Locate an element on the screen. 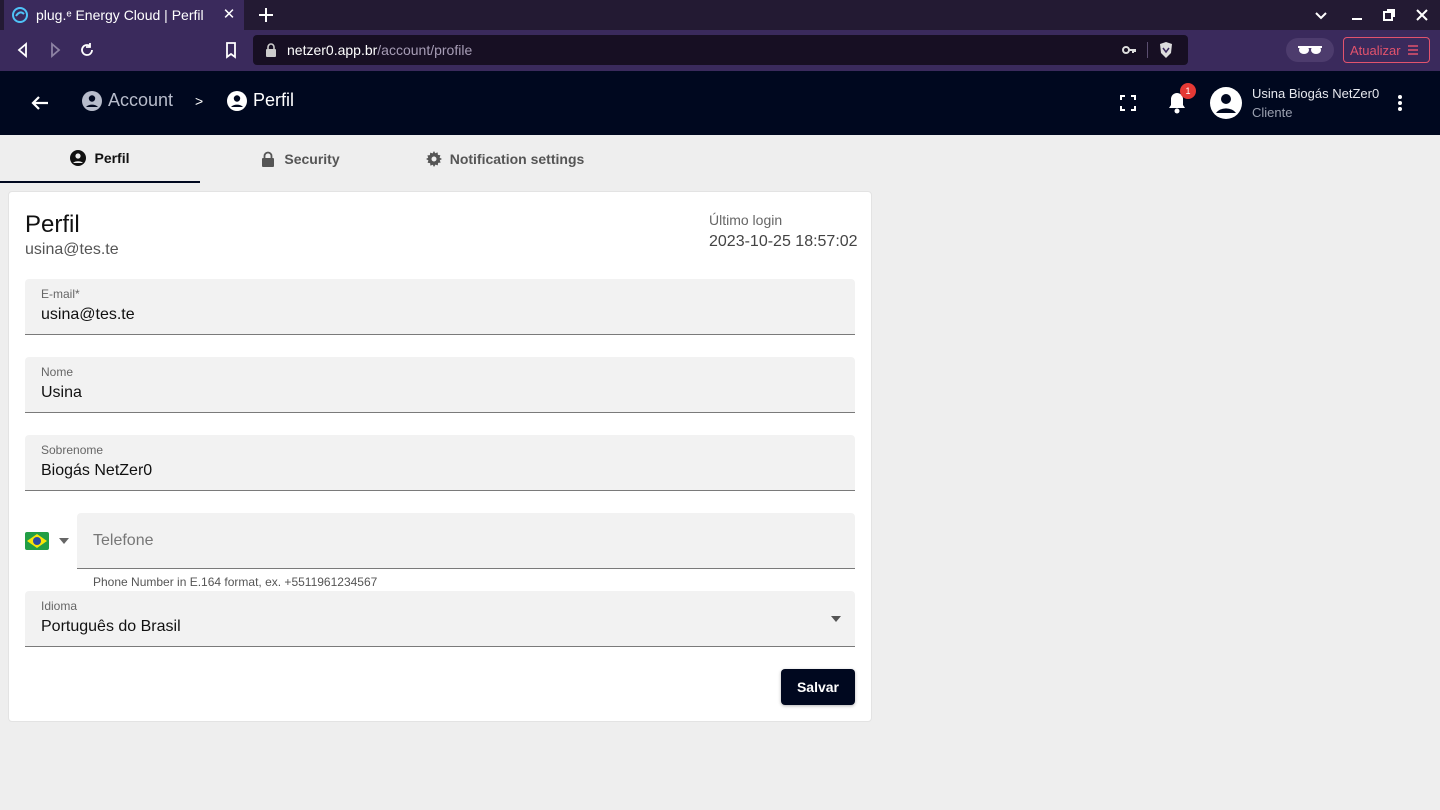 The image size is (1440, 810). browser-tabstrip: plug.ᵉ Energy Cloud | Perfil ✕ is located at coordinates (720, 15).